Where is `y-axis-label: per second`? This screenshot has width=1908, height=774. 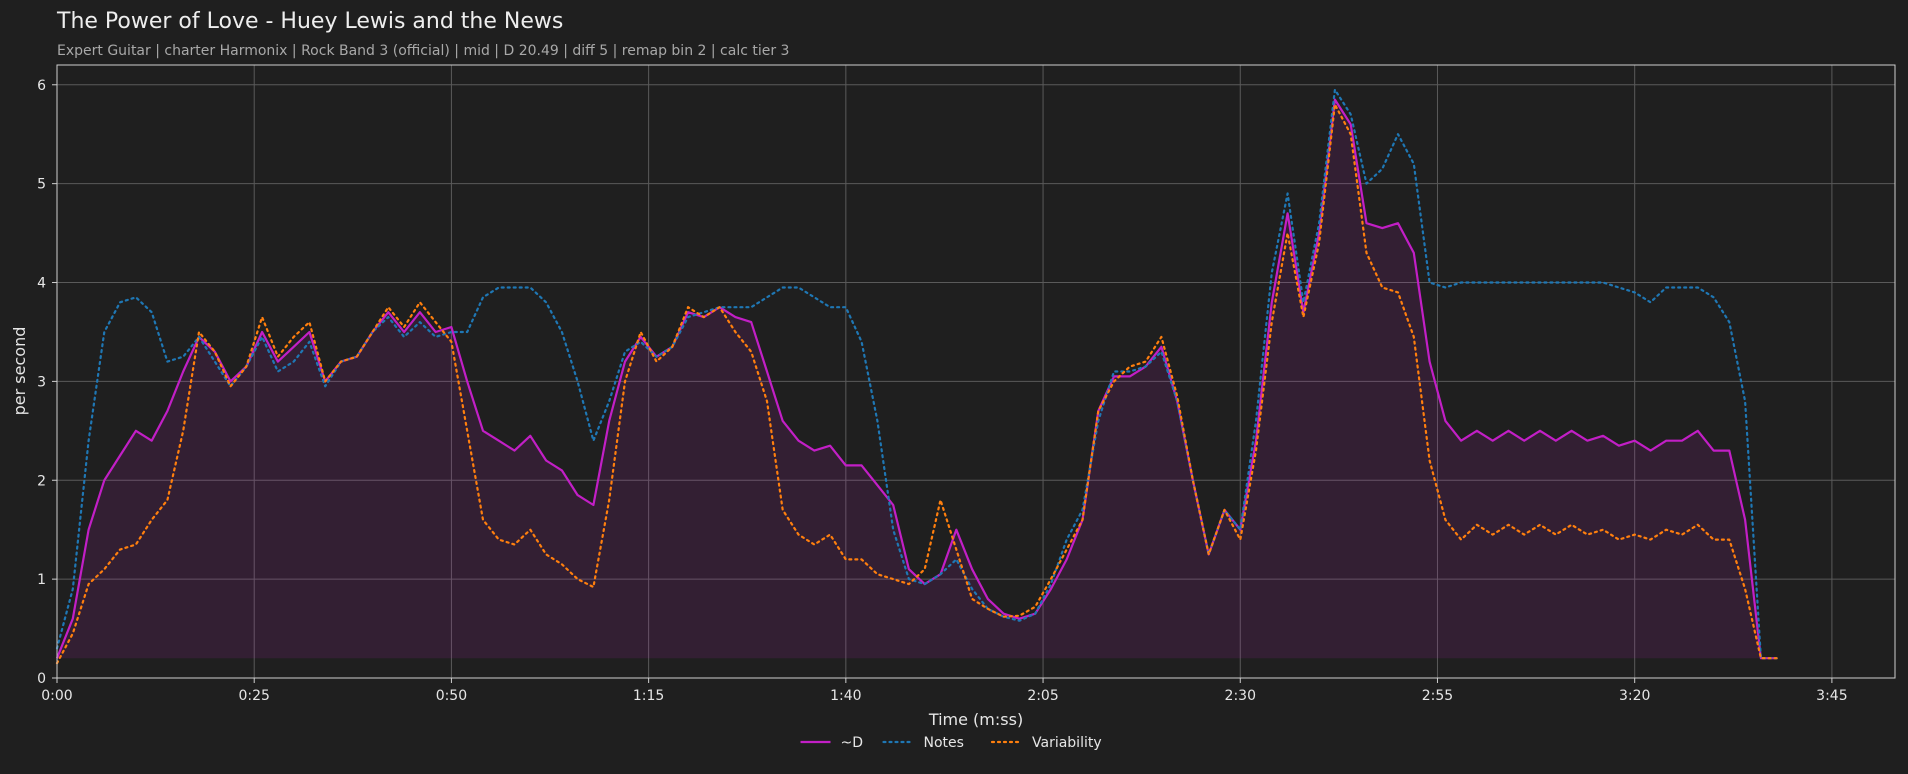 y-axis-label: per second is located at coordinates (19, 371).